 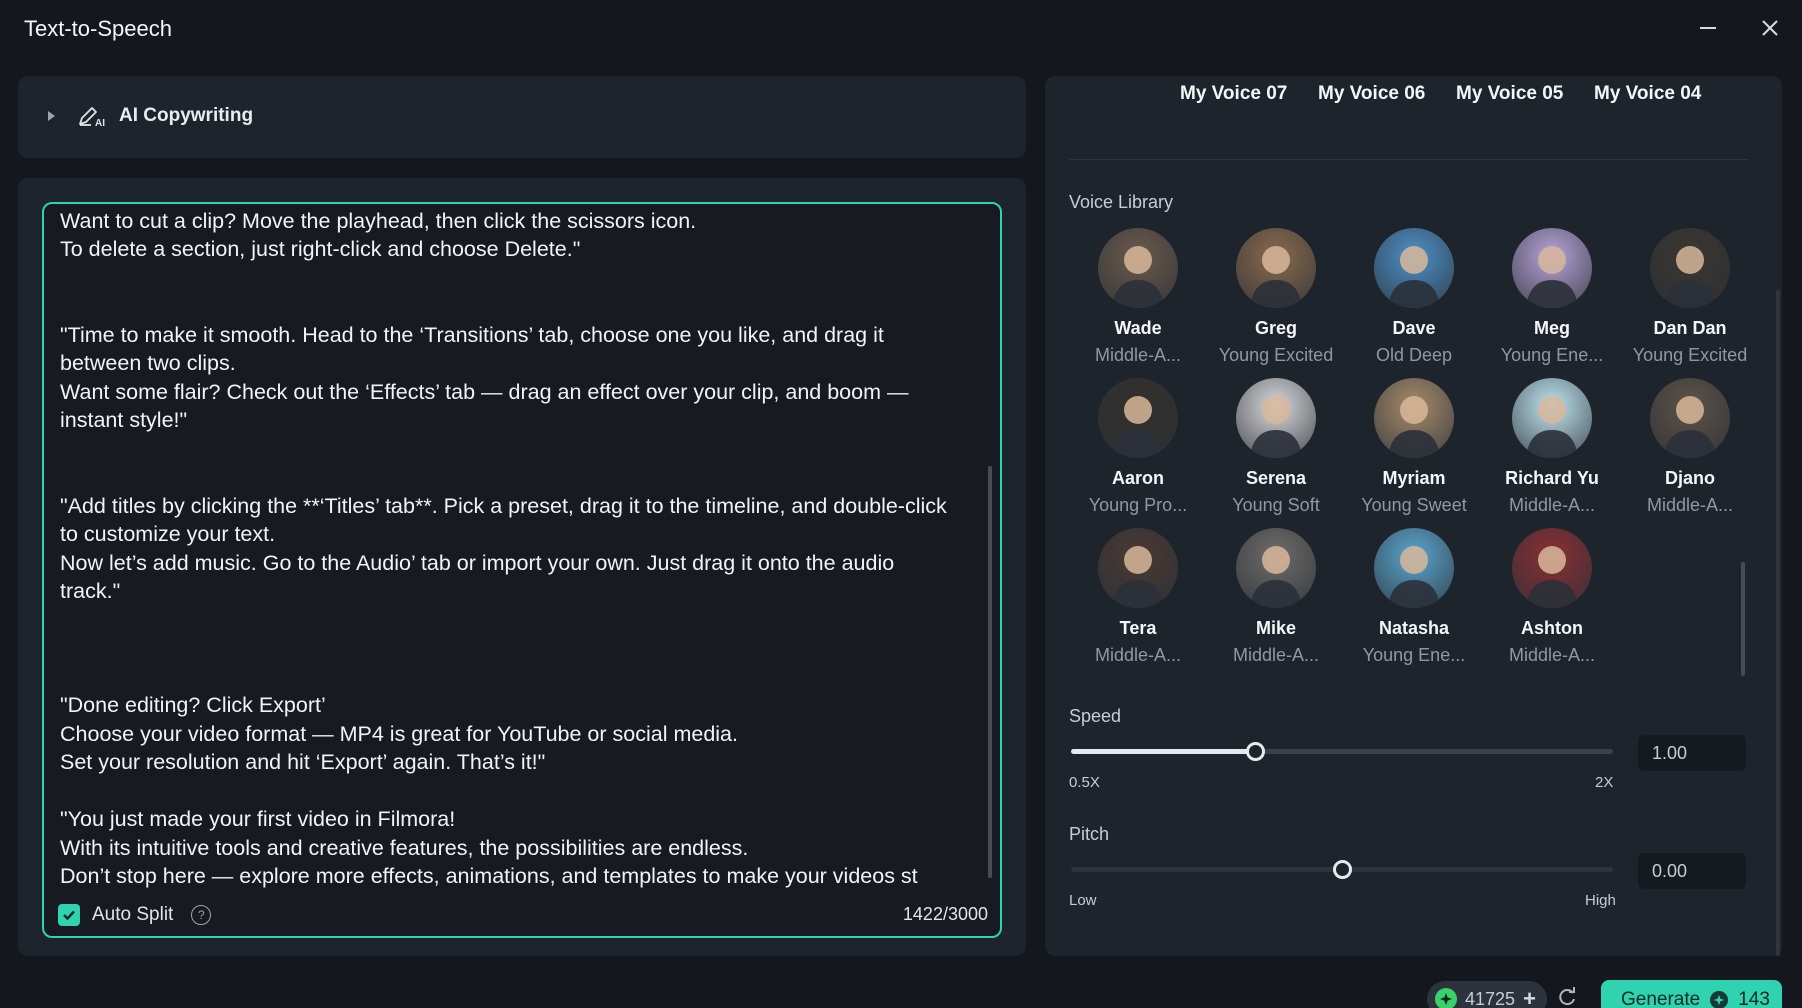 I want to click on ai-pen-icon: AI, so click(x=92, y=117).